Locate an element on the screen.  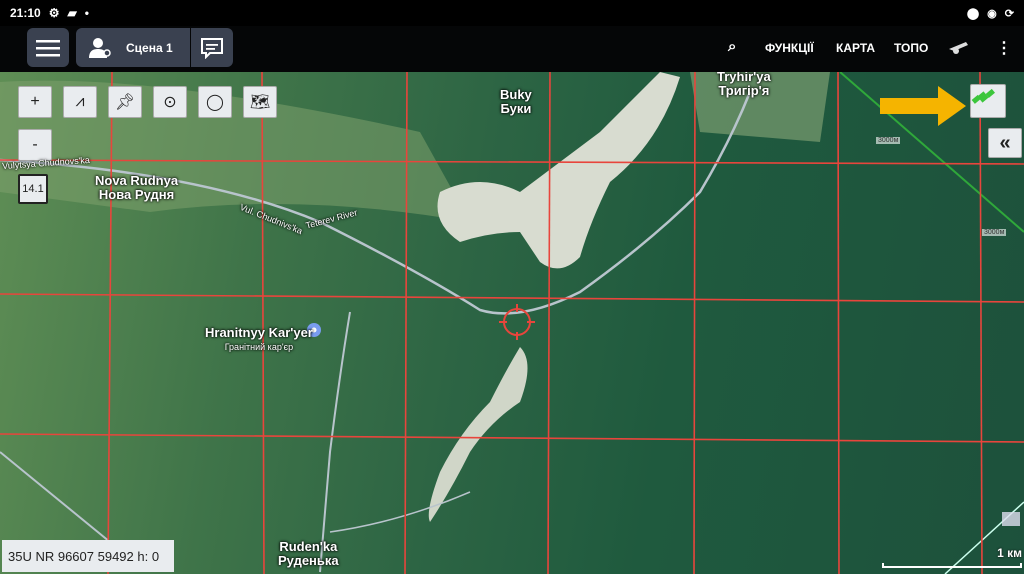
place-label: Nova Rudnya Нова Рудня is located at coordinates (137, 187).